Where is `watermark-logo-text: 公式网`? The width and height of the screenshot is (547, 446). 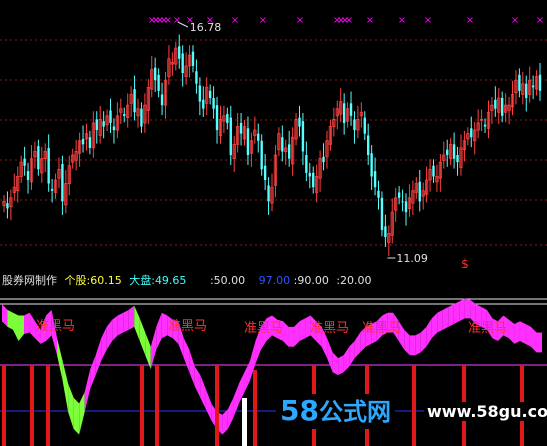
watermark-logo-text: 公式网 is located at coordinates (354, 412).